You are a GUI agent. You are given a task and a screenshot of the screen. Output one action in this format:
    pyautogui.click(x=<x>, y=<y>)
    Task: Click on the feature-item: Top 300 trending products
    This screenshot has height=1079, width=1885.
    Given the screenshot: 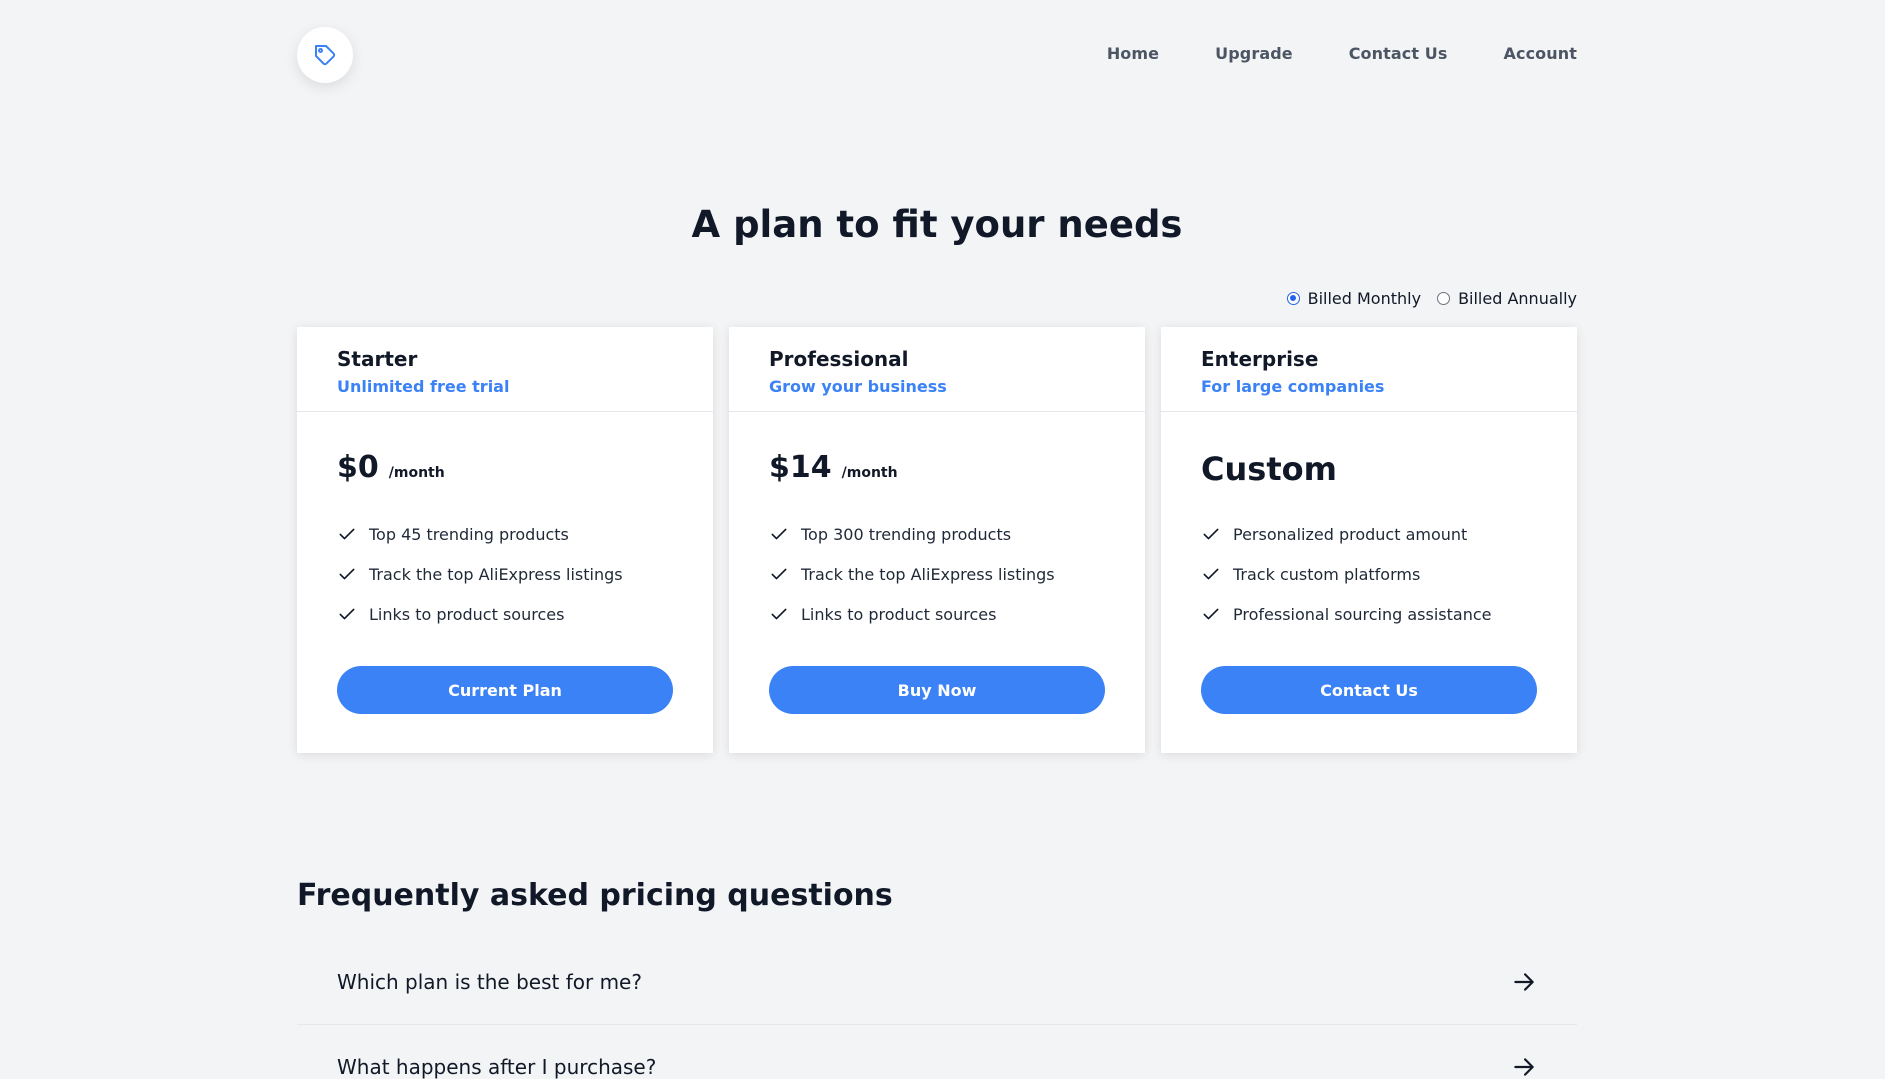 What is the action you would take?
    pyautogui.click(x=937, y=534)
    